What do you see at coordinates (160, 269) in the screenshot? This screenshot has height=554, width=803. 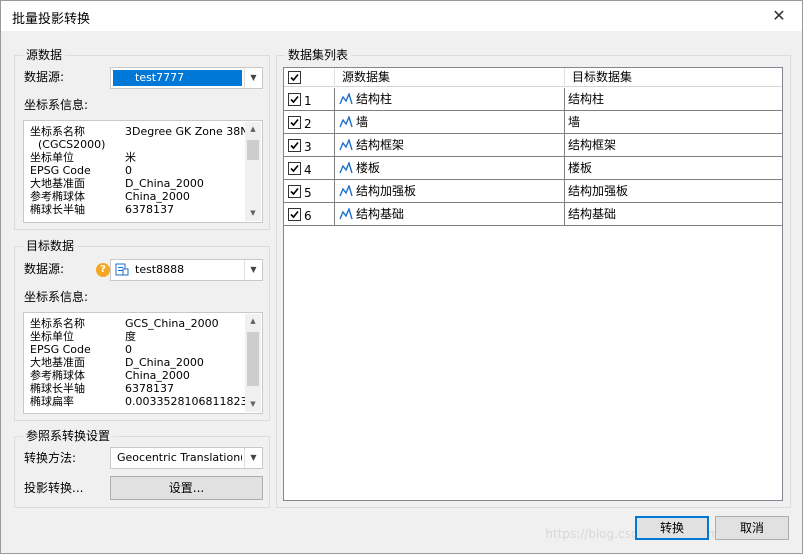 I see `target-datasource-value: test8888` at bounding box center [160, 269].